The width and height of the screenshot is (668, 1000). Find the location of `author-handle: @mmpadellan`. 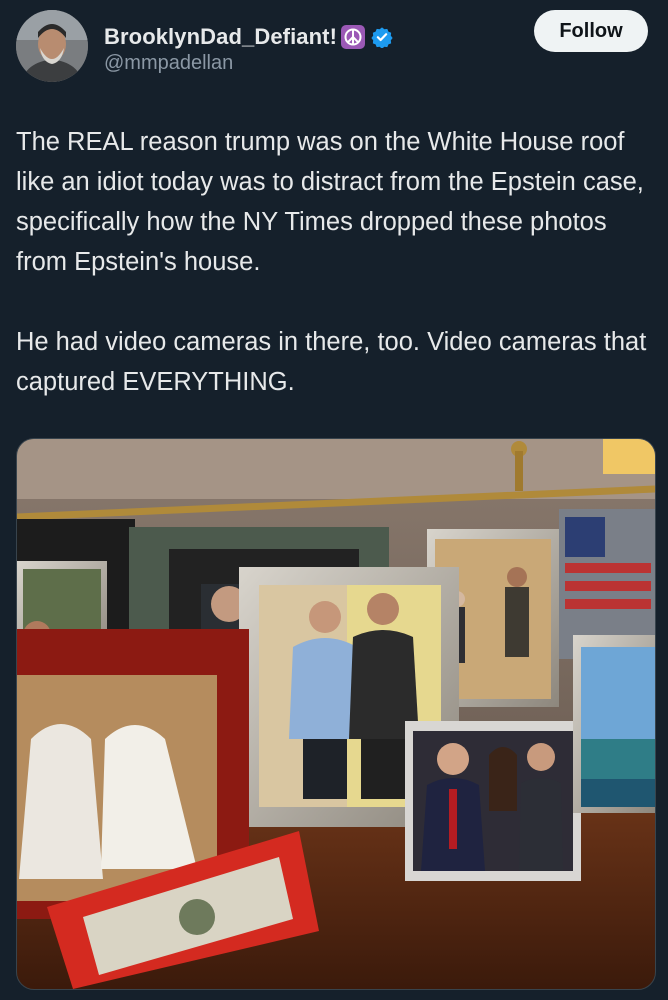

author-handle: @mmpadellan is located at coordinates (168, 63).